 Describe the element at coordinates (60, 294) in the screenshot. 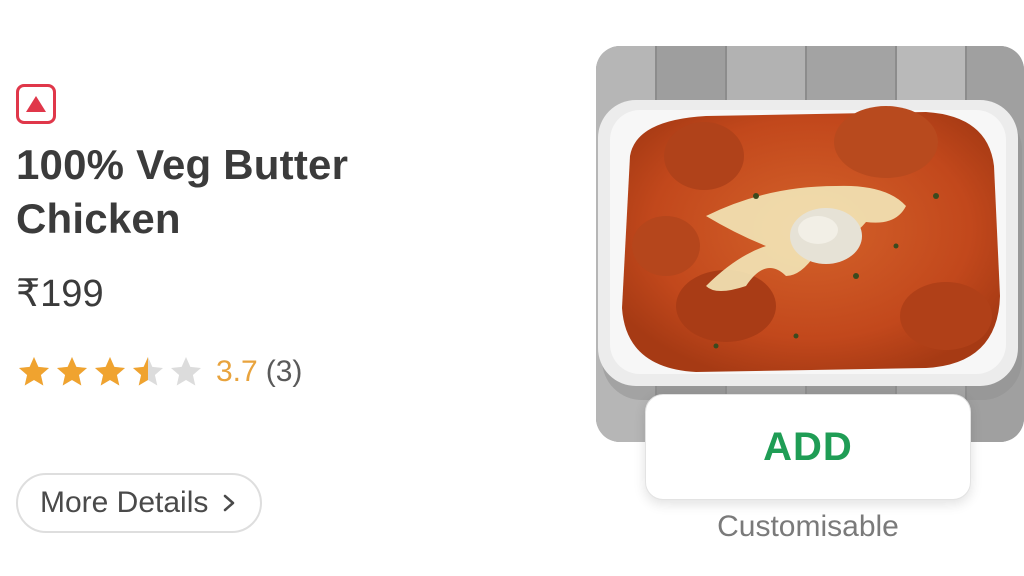

I see `dish-price: ₹199` at that location.